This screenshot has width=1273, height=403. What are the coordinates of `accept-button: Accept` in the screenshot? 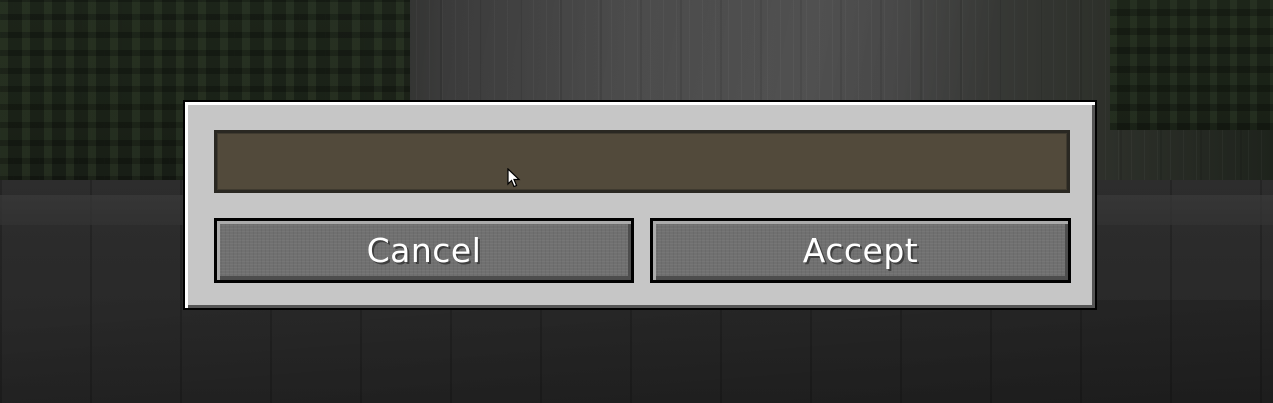 It's located at (860, 250).